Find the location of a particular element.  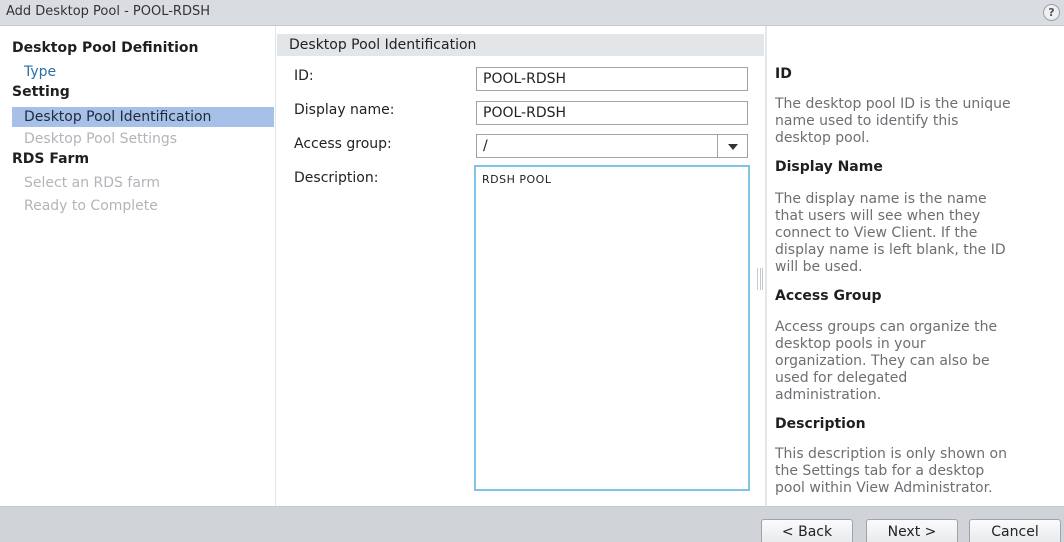

form-section-header: Desktop Pool Identification is located at coordinates (520, 45).